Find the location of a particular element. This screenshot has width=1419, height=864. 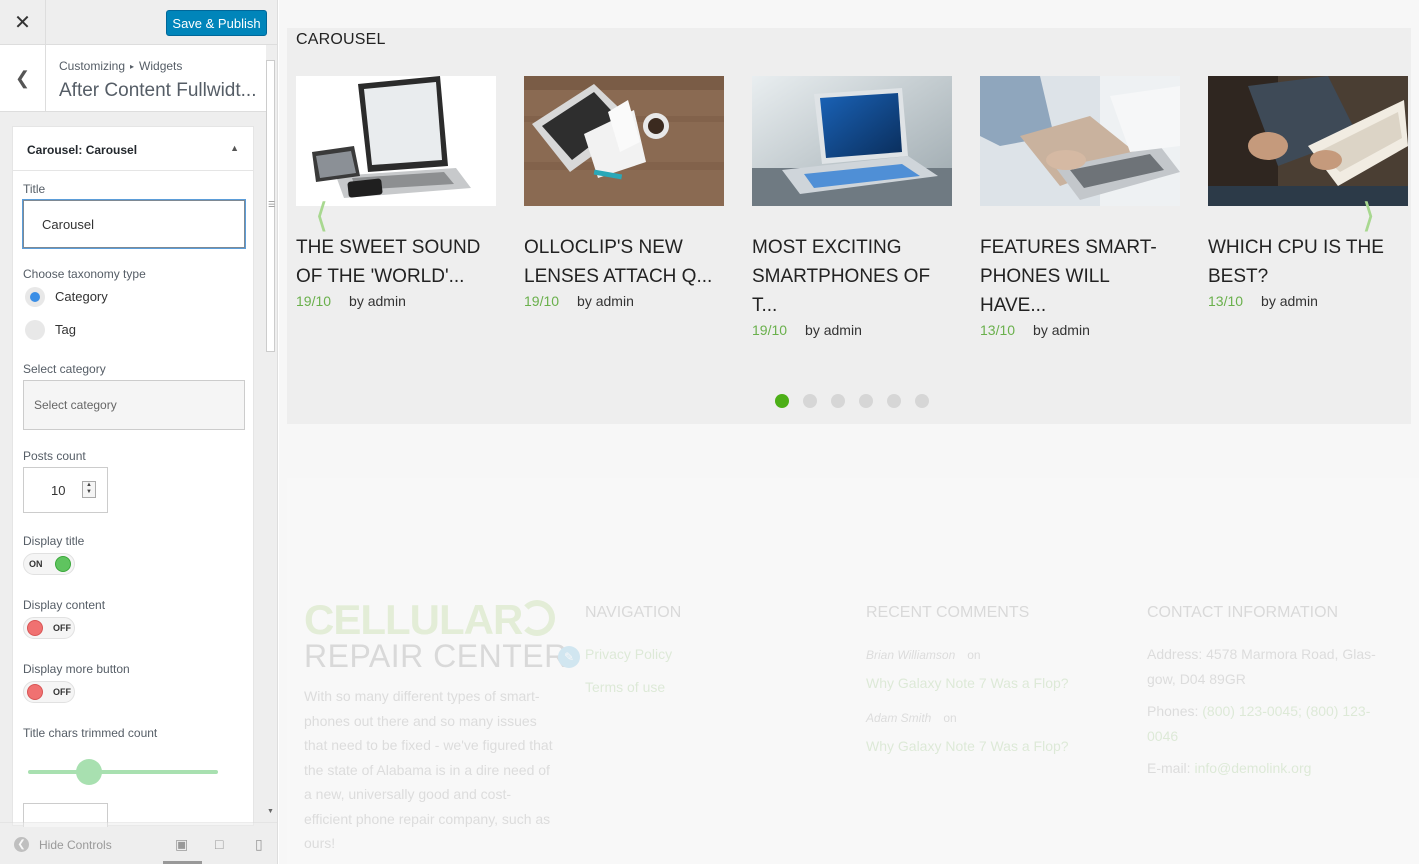

widget-header: Carousel: Carousel ▲ is located at coordinates (133, 149).